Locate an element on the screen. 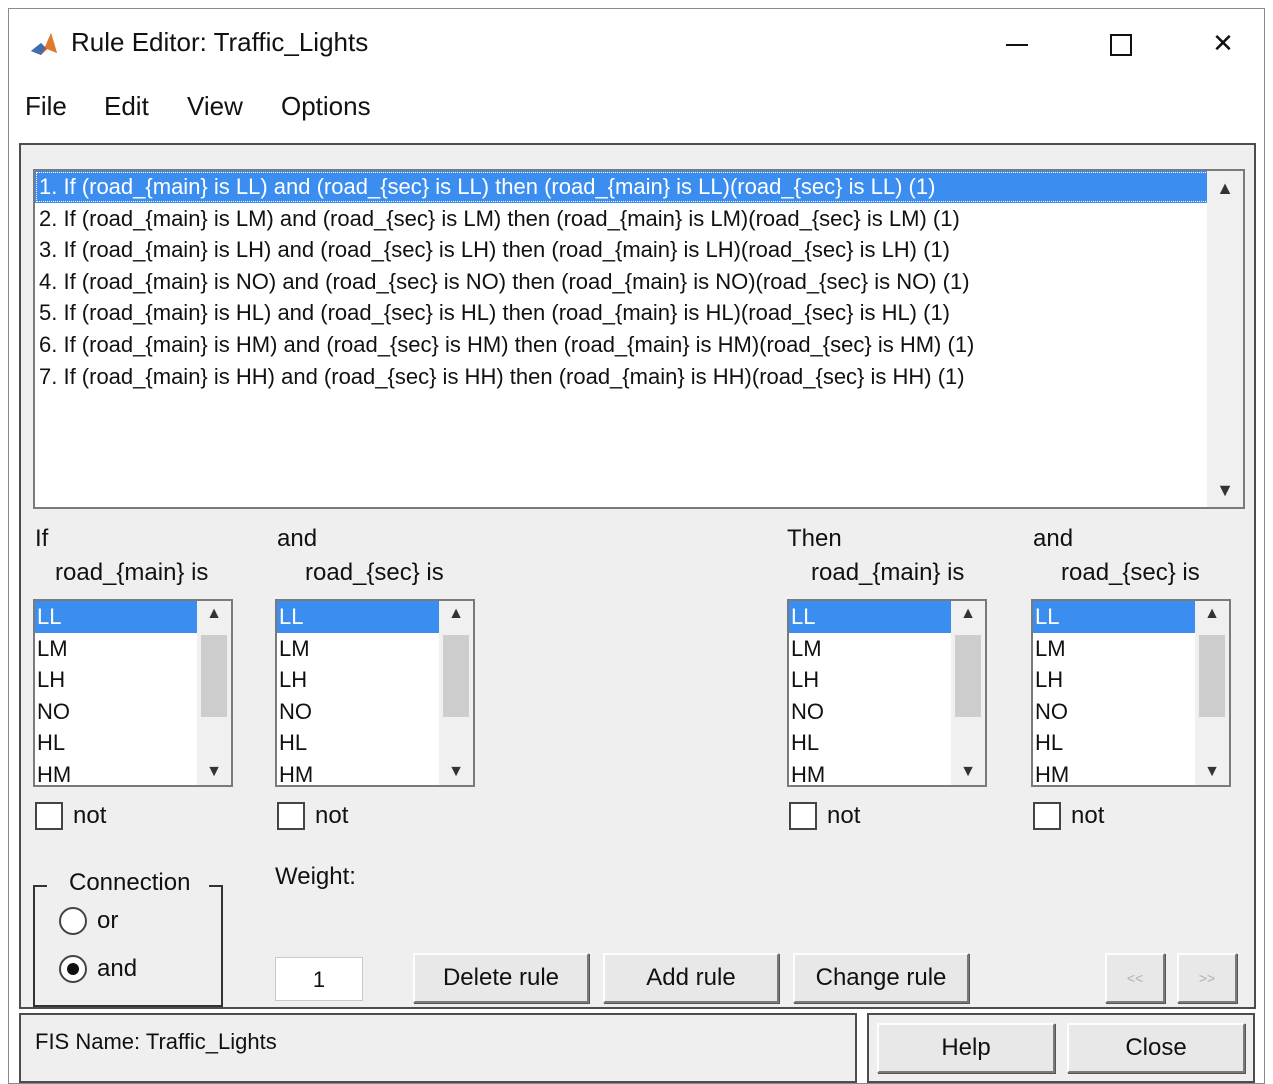 This screenshot has width=1273, height=1084. connection-or-option: or is located at coordinates (88, 921).